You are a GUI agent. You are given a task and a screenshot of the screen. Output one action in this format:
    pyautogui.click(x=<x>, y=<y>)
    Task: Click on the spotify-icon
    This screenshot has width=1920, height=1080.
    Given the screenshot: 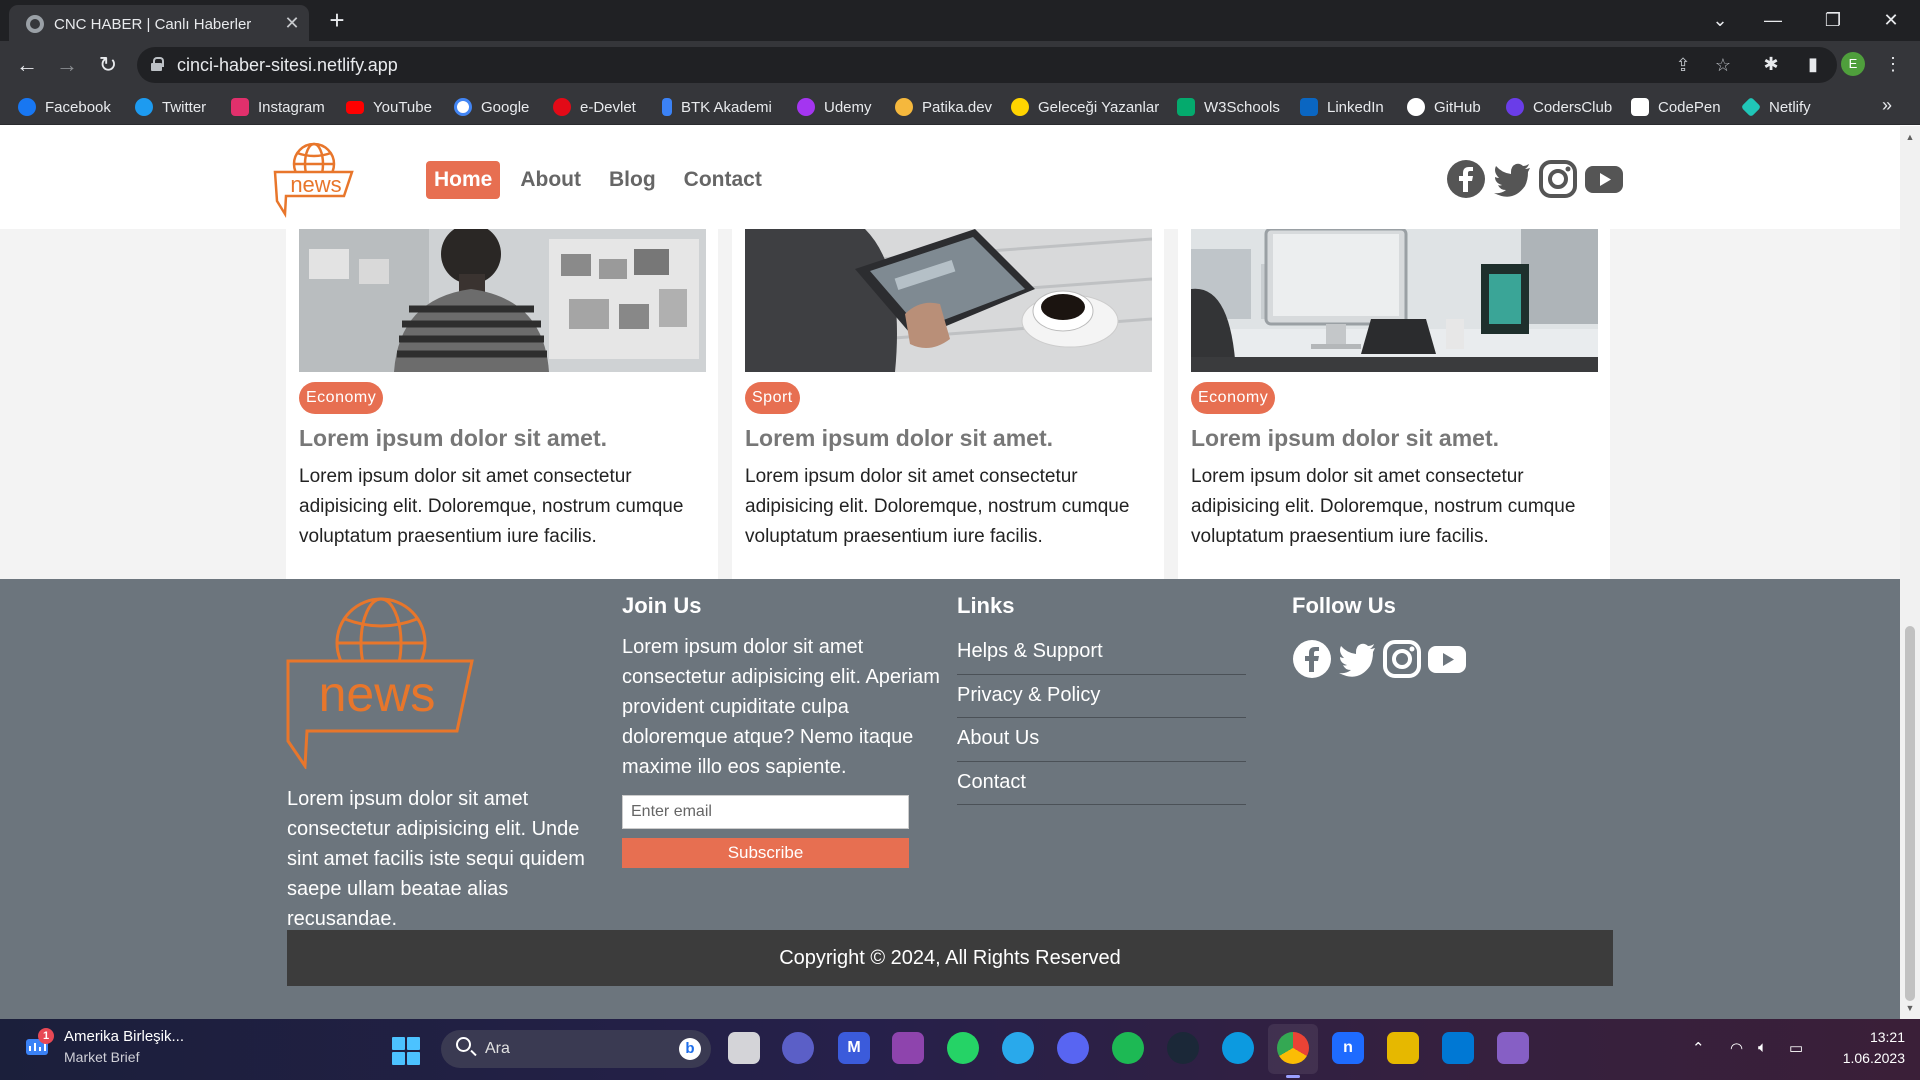 What is the action you would take?
    pyautogui.click(x=1128, y=1048)
    